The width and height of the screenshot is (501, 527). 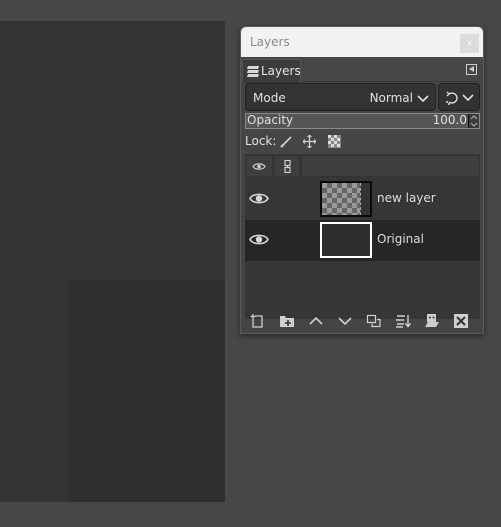 I want to click on tab-layers: Layers, so click(x=271, y=71).